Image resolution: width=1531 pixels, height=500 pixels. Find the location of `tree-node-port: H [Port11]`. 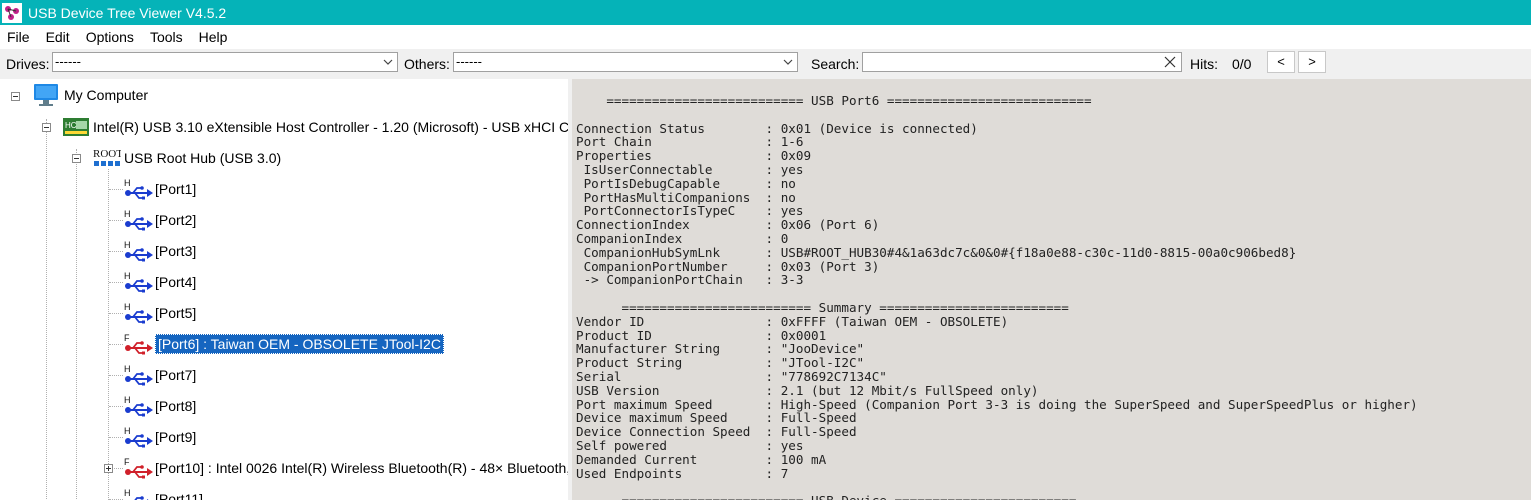

tree-node-port: H [Port11] is located at coordinates (163, 494).